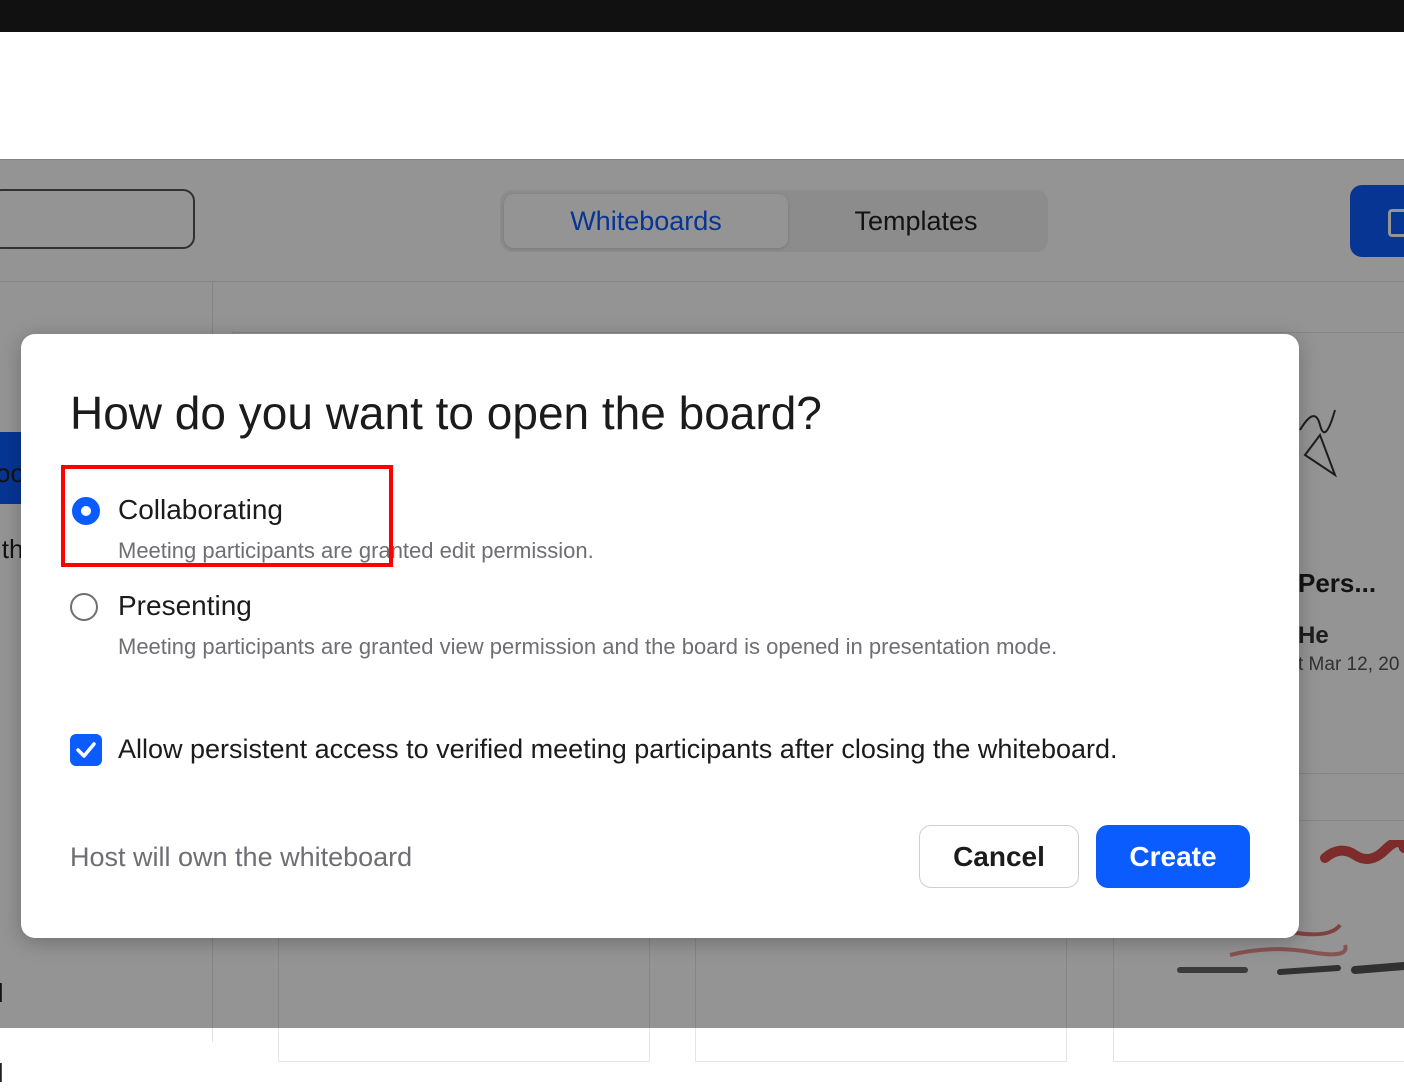 The image size is (1404, 1089). I want to click on sidebar-item-label: ll, so click(2, 1073).